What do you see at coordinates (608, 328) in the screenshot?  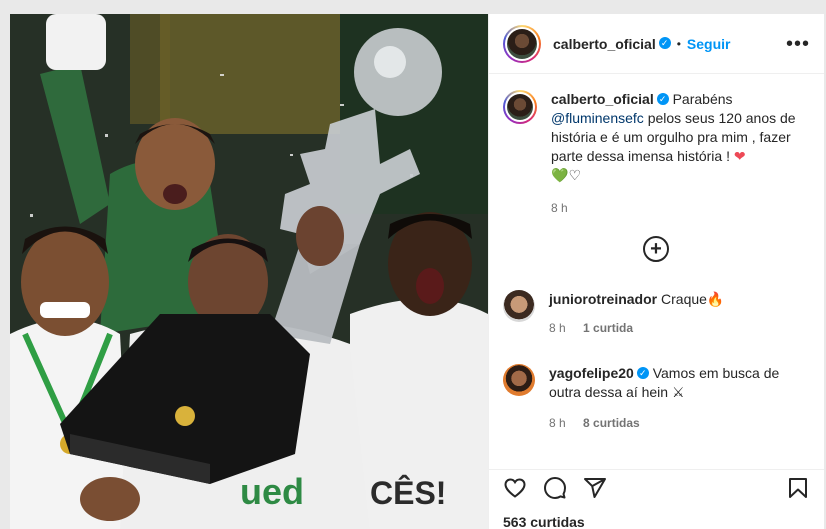 I see `comment-likes: 1 curtida` at bounding box center [608, 328].